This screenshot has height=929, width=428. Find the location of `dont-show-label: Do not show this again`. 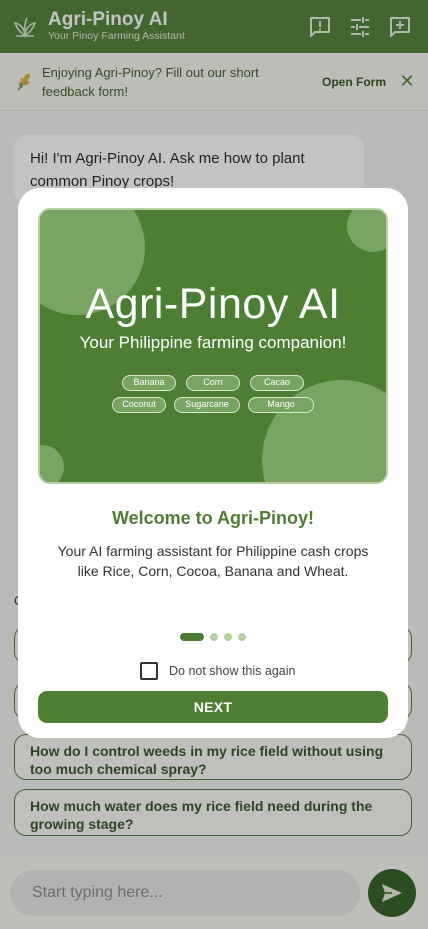

dont-show-label: Do not show this again is located at coordinates (232, 671).